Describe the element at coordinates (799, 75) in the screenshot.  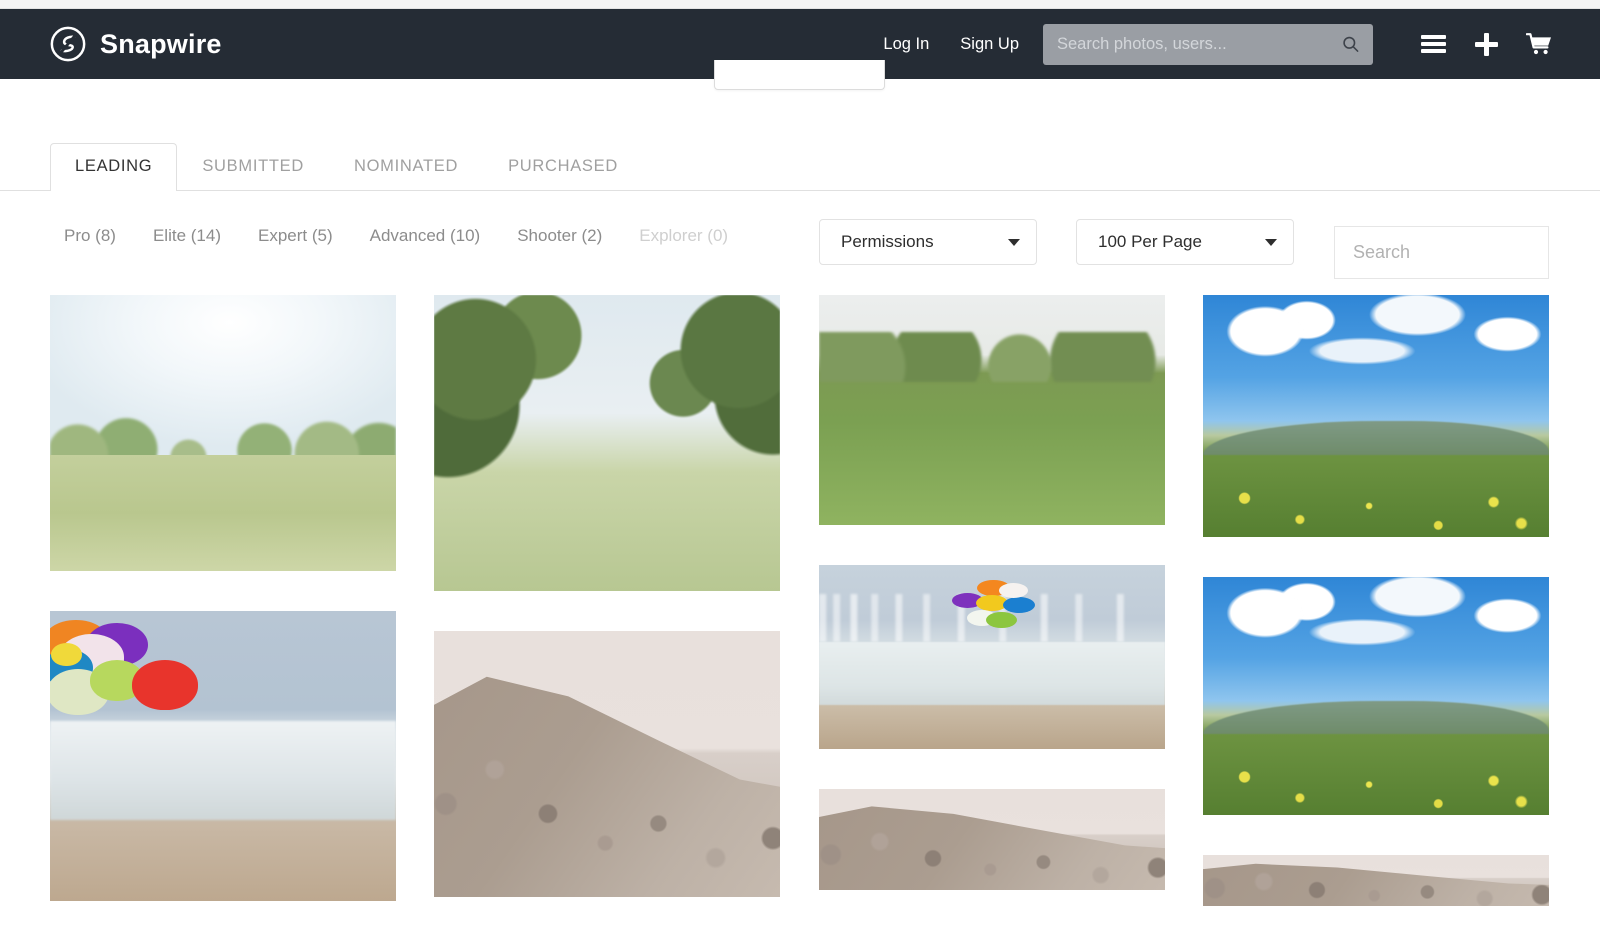
I see `partially-hidden-panel` at that location.